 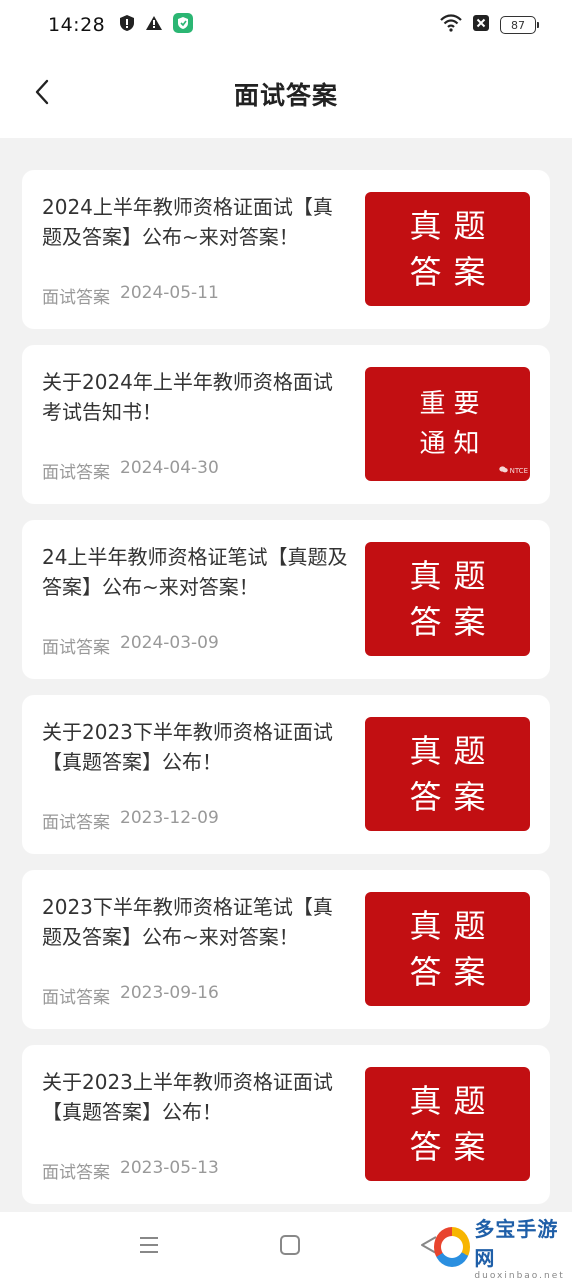 I want to click on home-icon, so click(x=290, y=1247).